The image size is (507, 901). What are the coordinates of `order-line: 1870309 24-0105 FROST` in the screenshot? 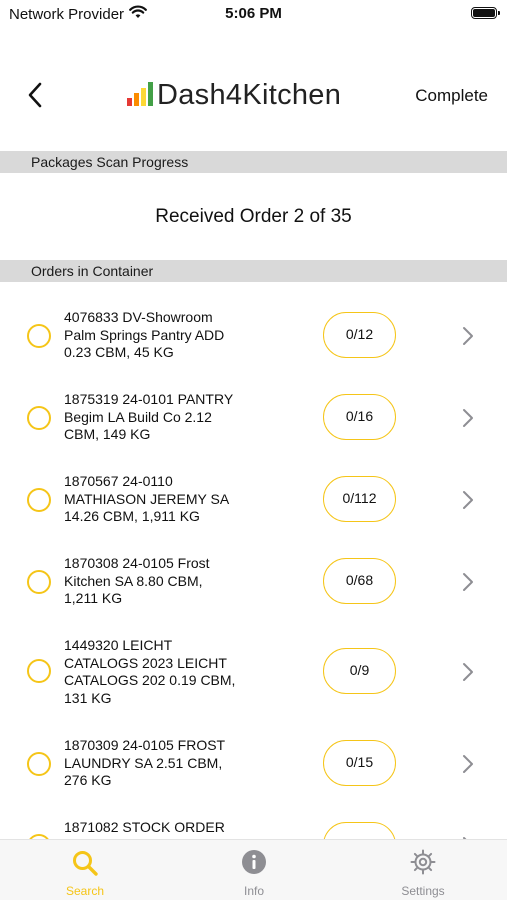 It's located at (145, 745).